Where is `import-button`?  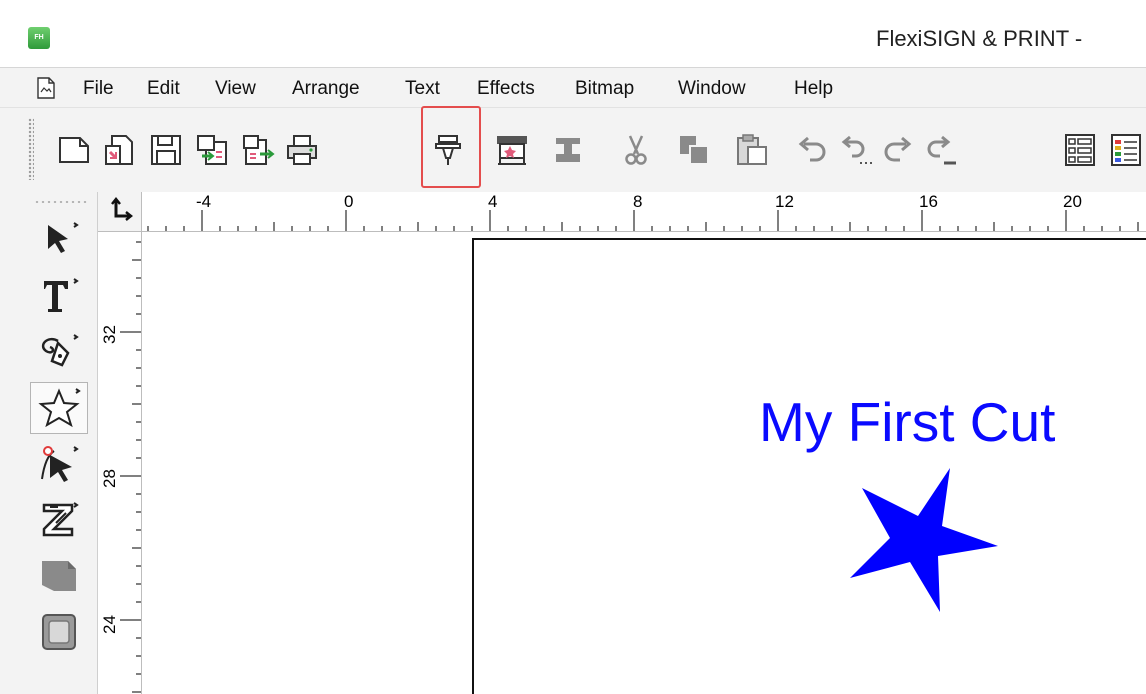
import-button is located at coordinates (212, 150).